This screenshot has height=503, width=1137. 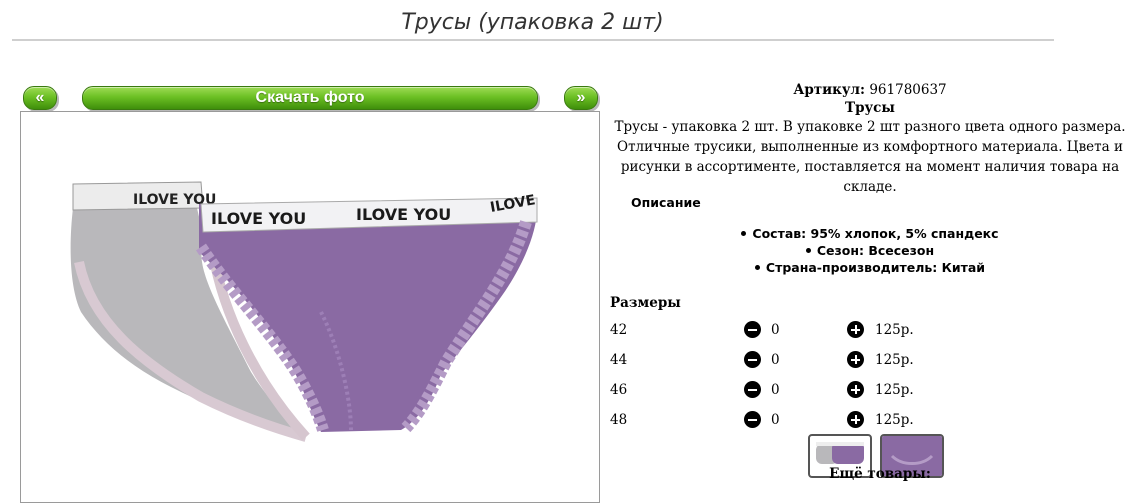 What do you see at coordinates (870, 390) in the screenshot?
I see `size-row: 46 0 125р.` at bounding box center [870, 390].